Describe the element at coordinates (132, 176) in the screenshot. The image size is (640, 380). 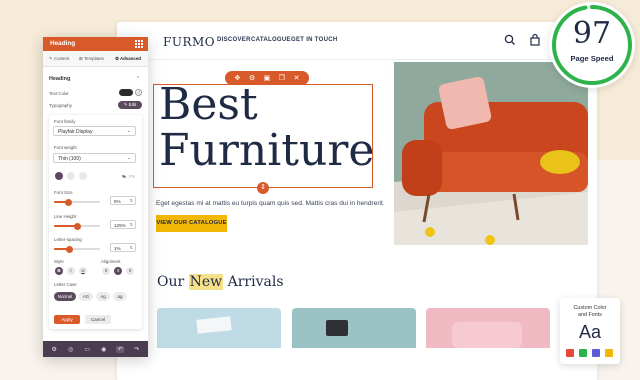
I see `unit-px-toggle: PX` at that location.